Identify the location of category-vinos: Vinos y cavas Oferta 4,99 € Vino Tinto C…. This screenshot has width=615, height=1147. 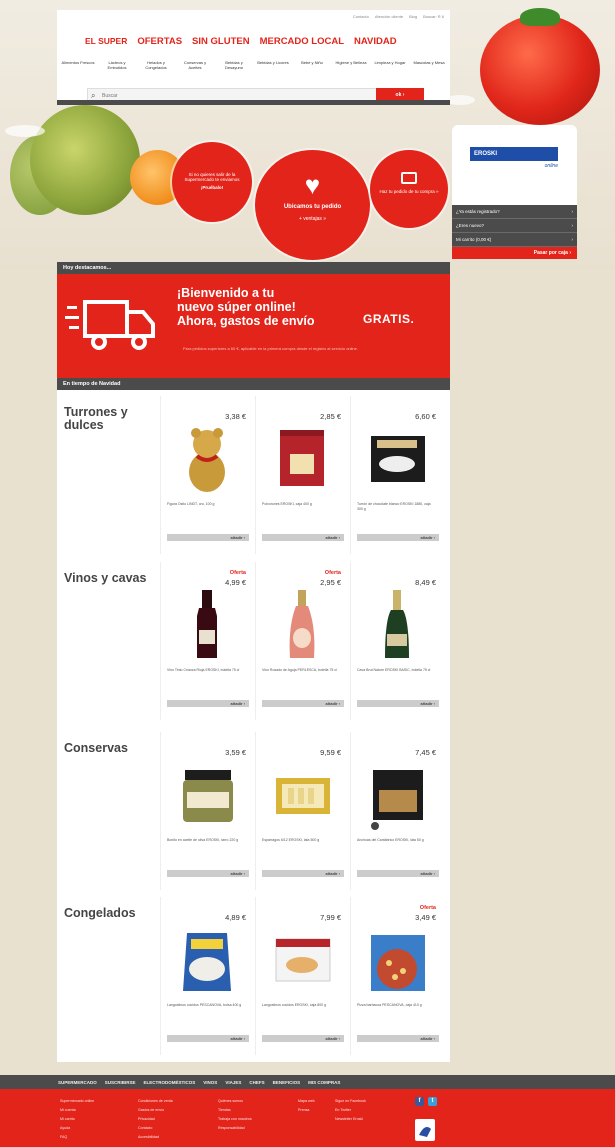
(253, 644).